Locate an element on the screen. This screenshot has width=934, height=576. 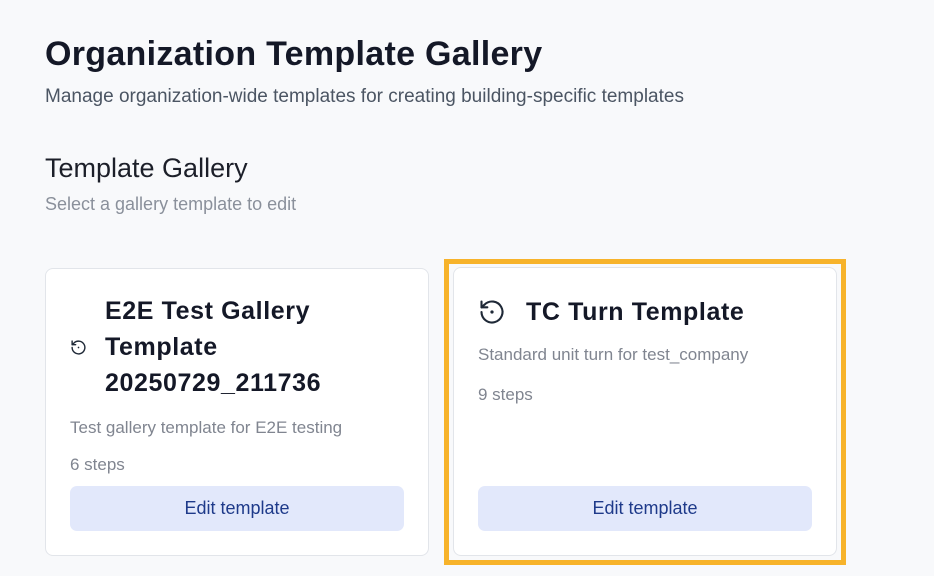
page-title: Organization Template Gallery is located at coordinates (294, 54).